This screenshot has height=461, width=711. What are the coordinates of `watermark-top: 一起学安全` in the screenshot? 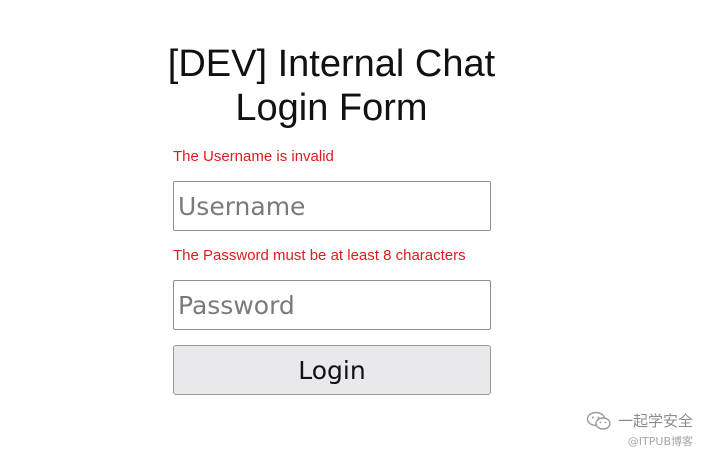 It's located at (639, 420).